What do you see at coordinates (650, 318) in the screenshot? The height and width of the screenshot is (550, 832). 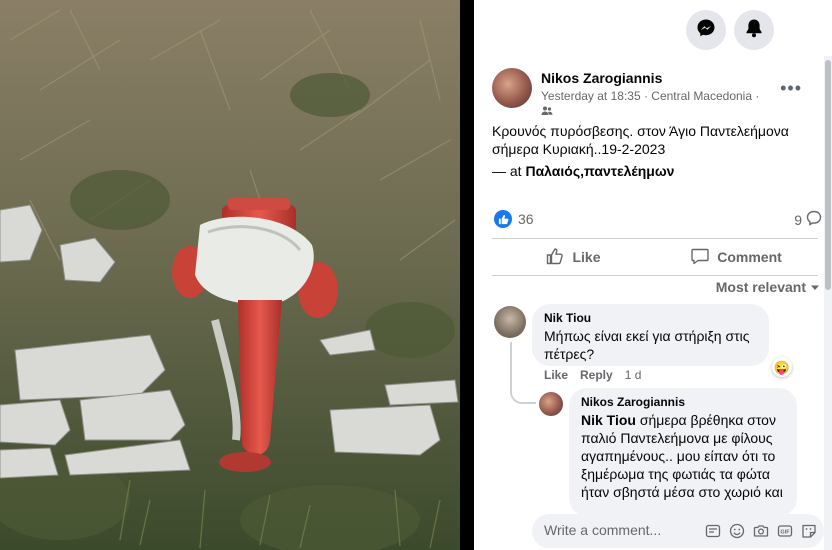 I see `commenter-name: Nik Tiou` at bounding box center [650, 318].